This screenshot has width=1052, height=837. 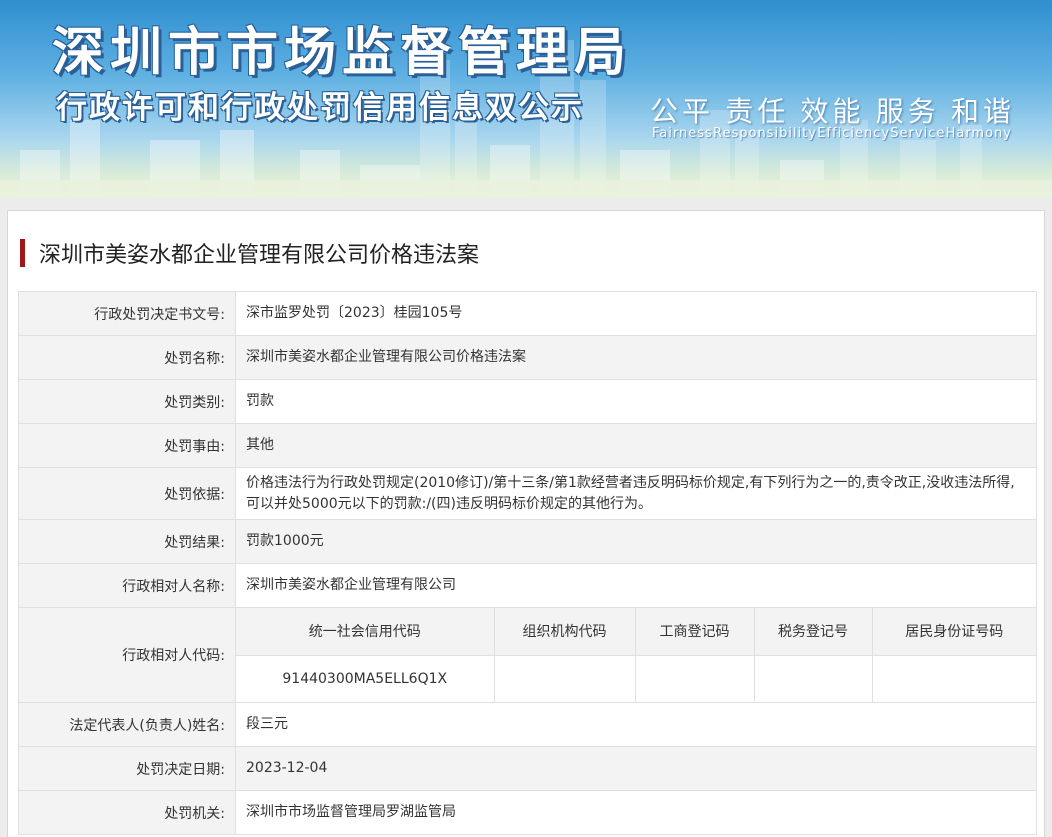 What do you see at coordinates (365, 678) in the screenshot?
I see `credit-code-value: 91440300MA5ELL6Q1X` at bounding box center [365, 678].